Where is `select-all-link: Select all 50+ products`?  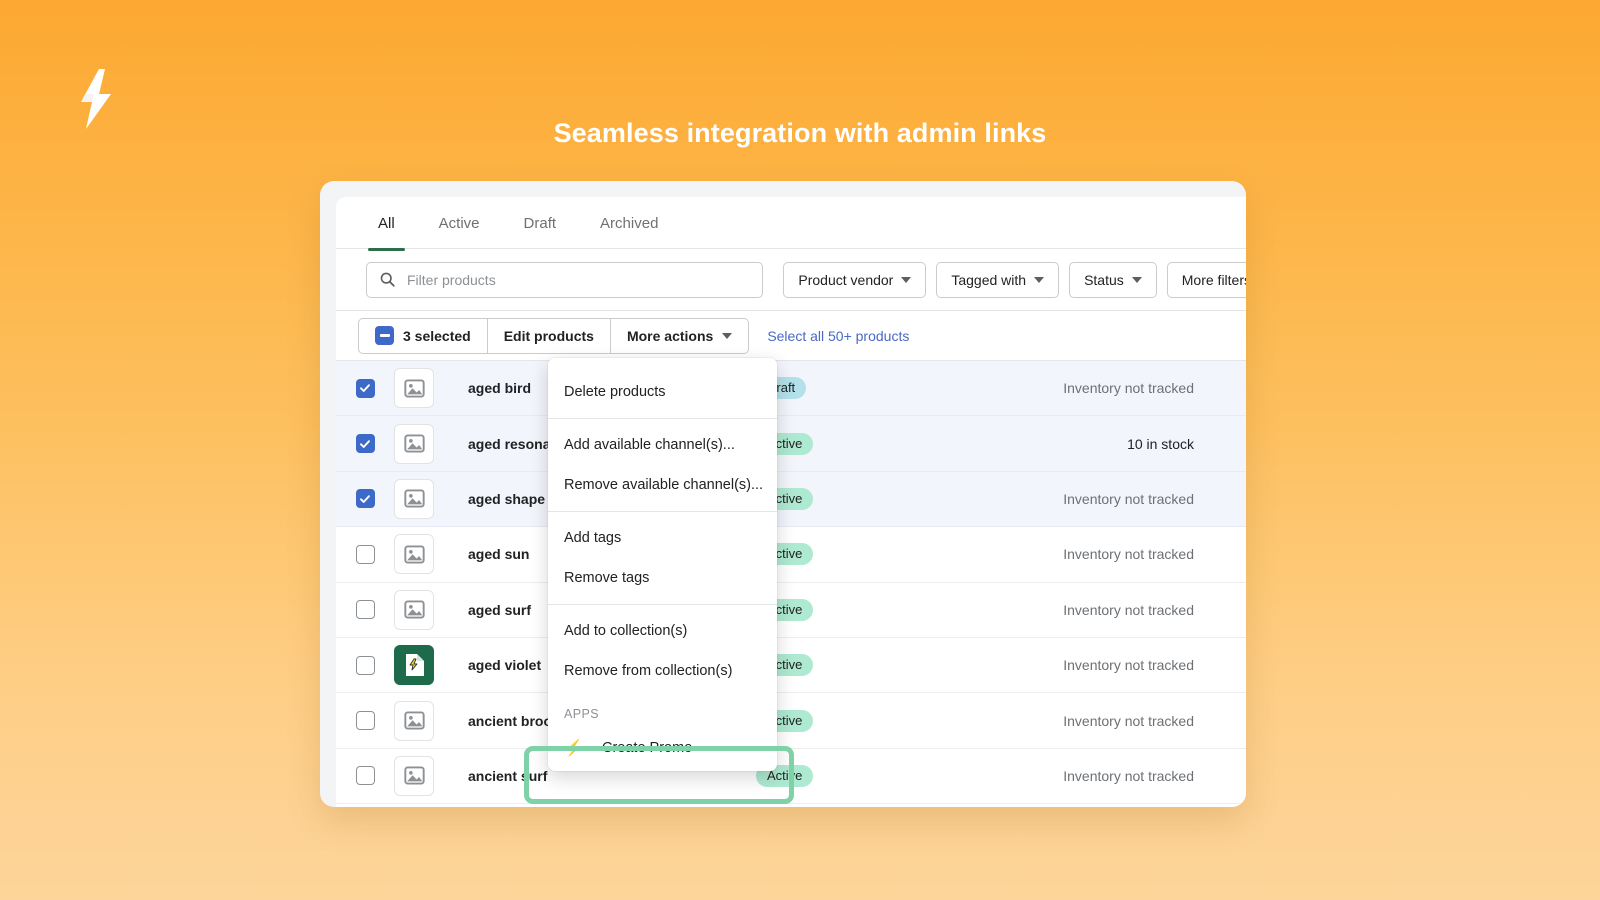
select-all-link: Select all 50+ products is located at coordinates (838, 336).